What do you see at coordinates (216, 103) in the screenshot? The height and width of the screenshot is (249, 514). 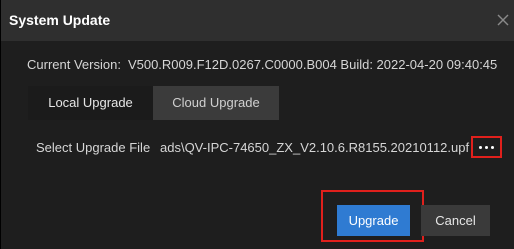 I see `tab-cloud-upgrade: Cloud Upgrade` at bounding box center [216, 103].